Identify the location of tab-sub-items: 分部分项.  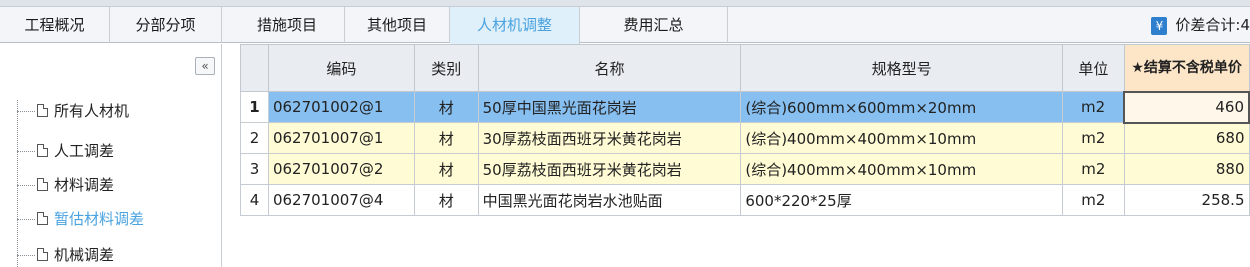
(166, 25).